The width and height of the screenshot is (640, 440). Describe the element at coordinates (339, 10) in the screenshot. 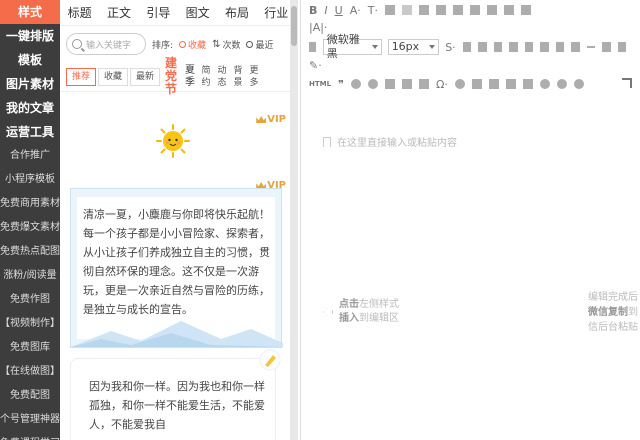

I see `underline-icon: U` at that location.